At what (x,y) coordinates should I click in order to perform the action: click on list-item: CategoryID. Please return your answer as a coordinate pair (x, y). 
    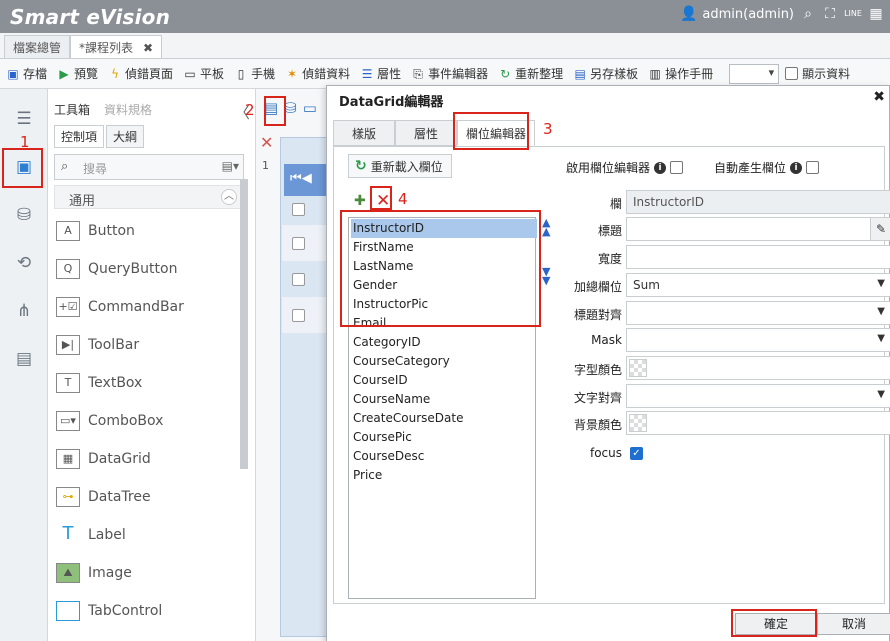
    Looking at the image, I should click on (445, 342).